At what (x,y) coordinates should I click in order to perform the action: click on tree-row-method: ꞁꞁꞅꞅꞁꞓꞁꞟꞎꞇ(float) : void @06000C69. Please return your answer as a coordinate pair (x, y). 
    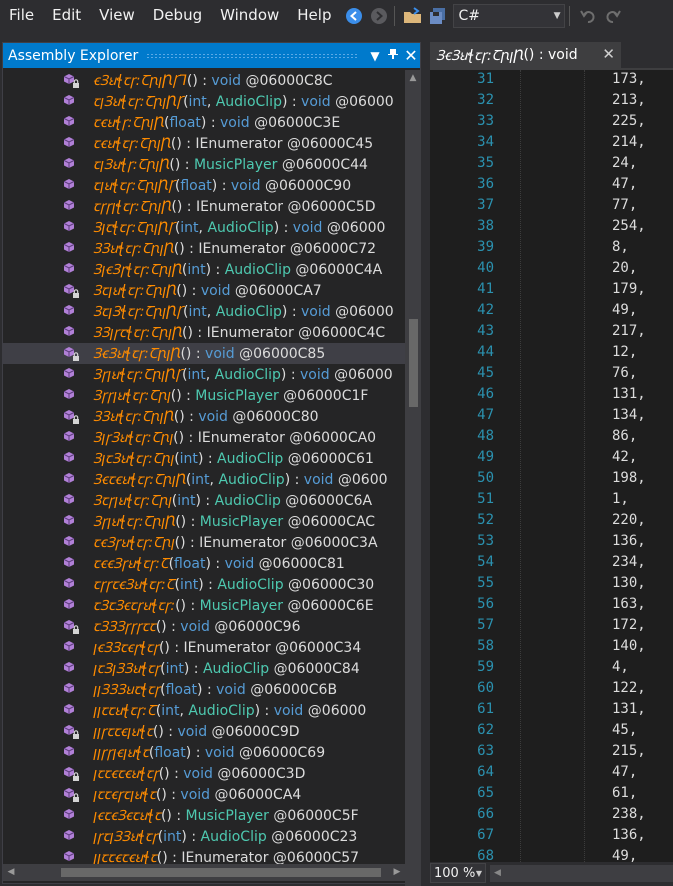
    Looking at the image, I should click on (204, 752).